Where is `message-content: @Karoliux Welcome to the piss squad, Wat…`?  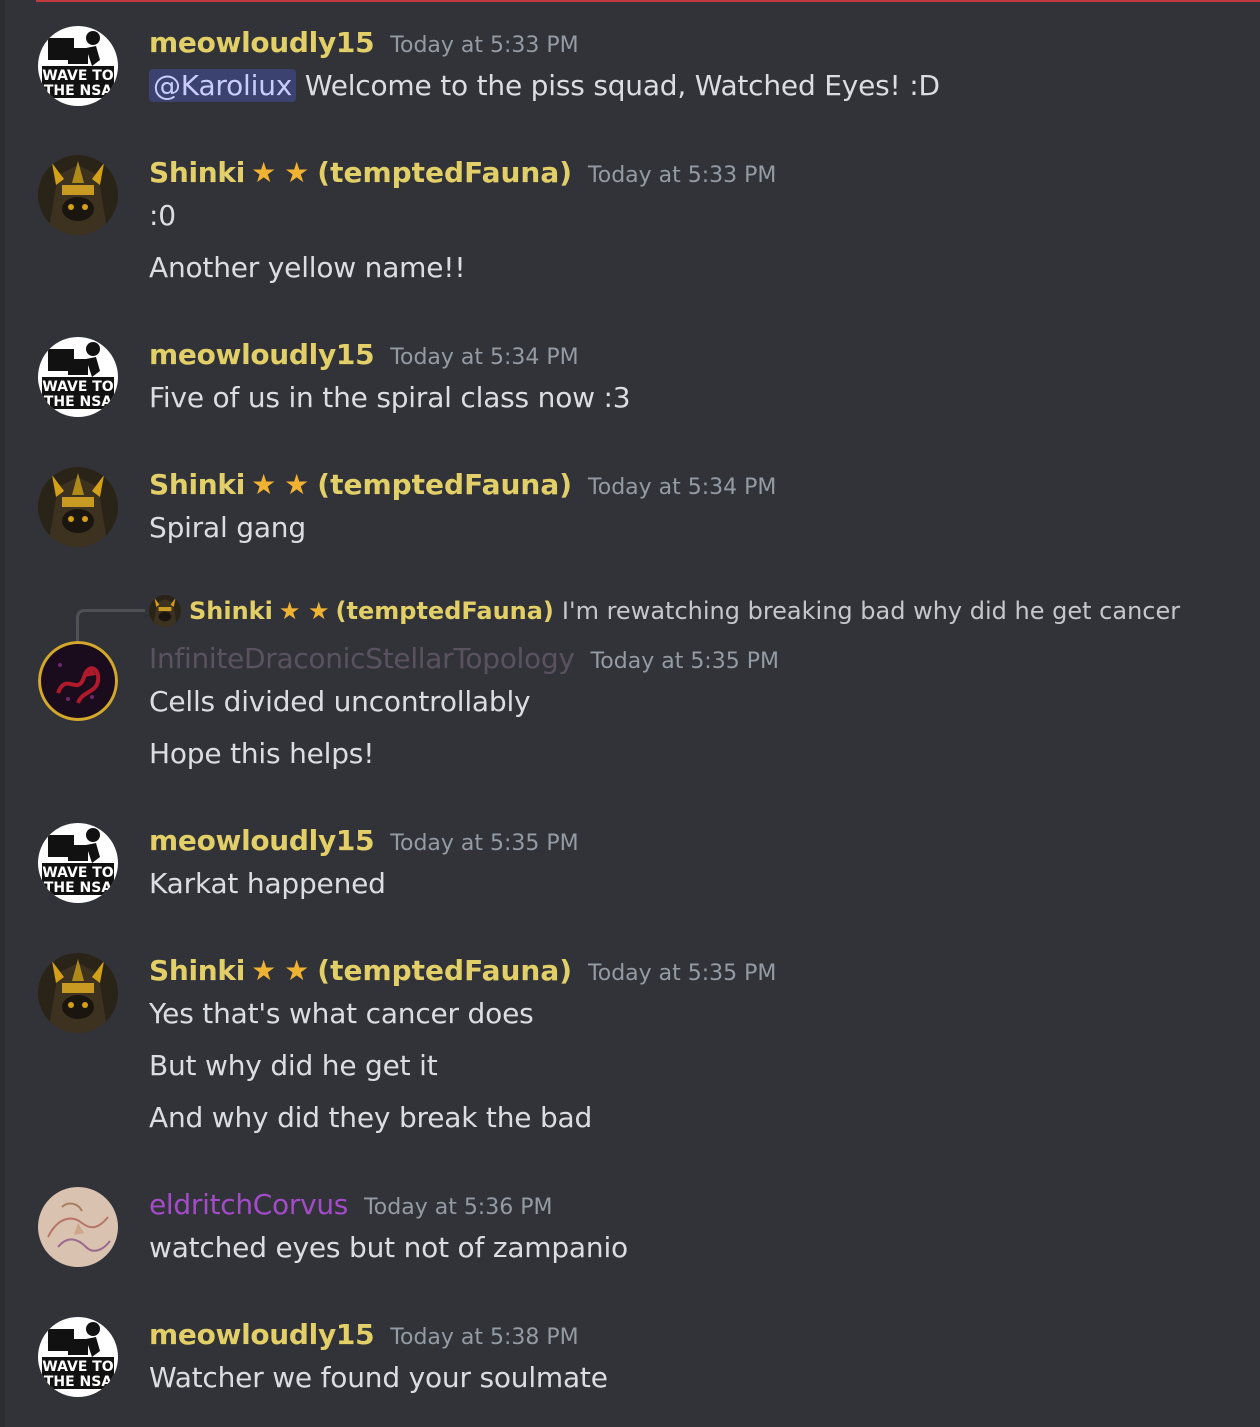 message-content: @Karoliux Welcome to the piss squad, Wat… is located at coordinates (544, 85).